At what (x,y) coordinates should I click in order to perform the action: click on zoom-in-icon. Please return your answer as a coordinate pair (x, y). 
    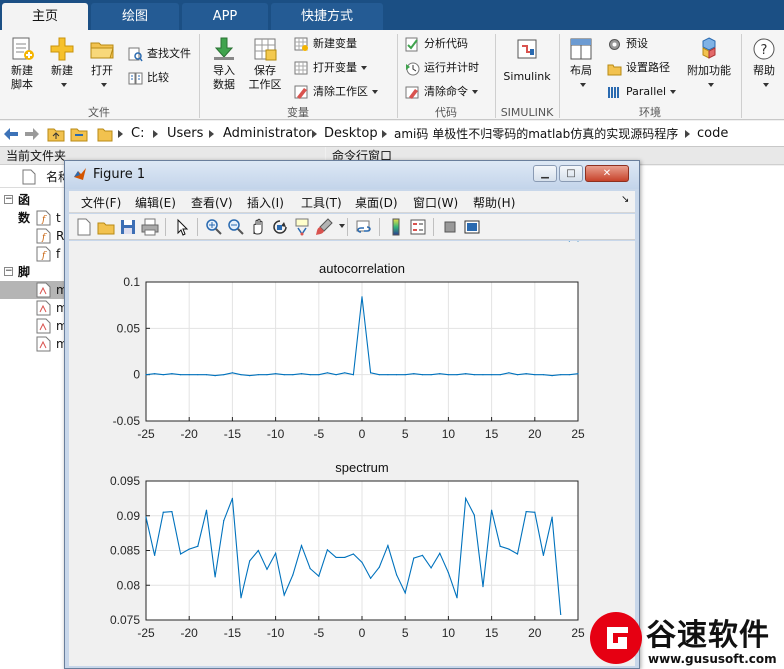
    Looking at the image, I should click on (214, 227).